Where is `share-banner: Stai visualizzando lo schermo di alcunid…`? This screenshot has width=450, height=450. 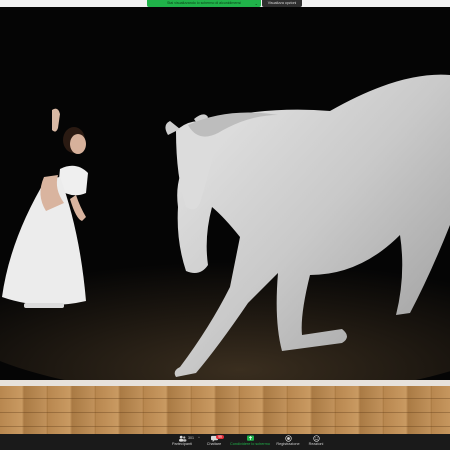 share-banner: Stai visualizzando lo schermo di alcunid… is located at coordinates (225, 3).